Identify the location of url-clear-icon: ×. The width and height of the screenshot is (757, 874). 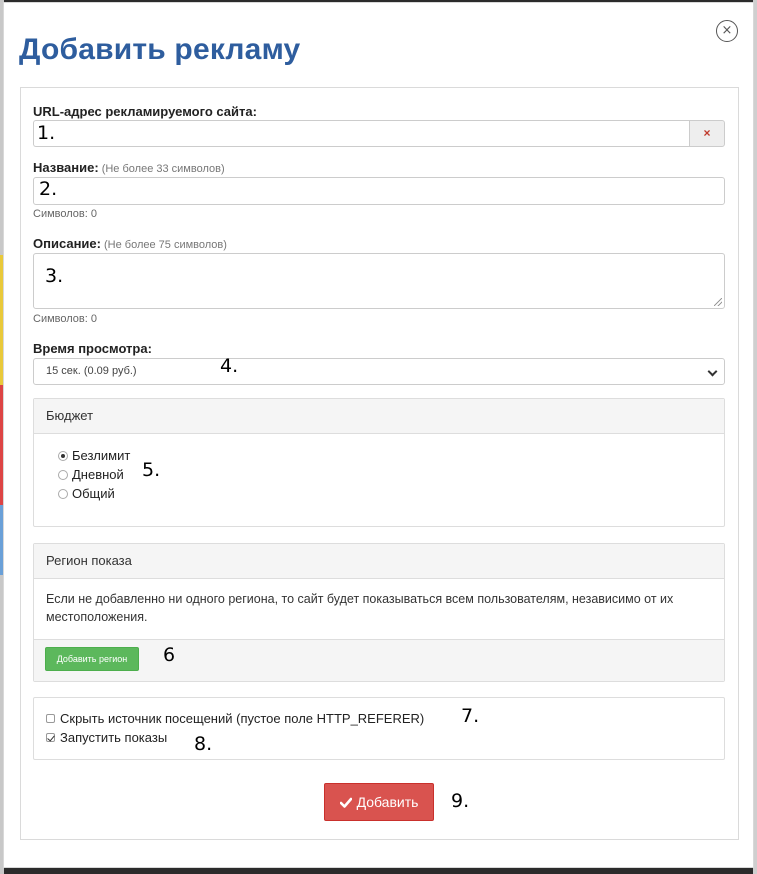
(707, 133).